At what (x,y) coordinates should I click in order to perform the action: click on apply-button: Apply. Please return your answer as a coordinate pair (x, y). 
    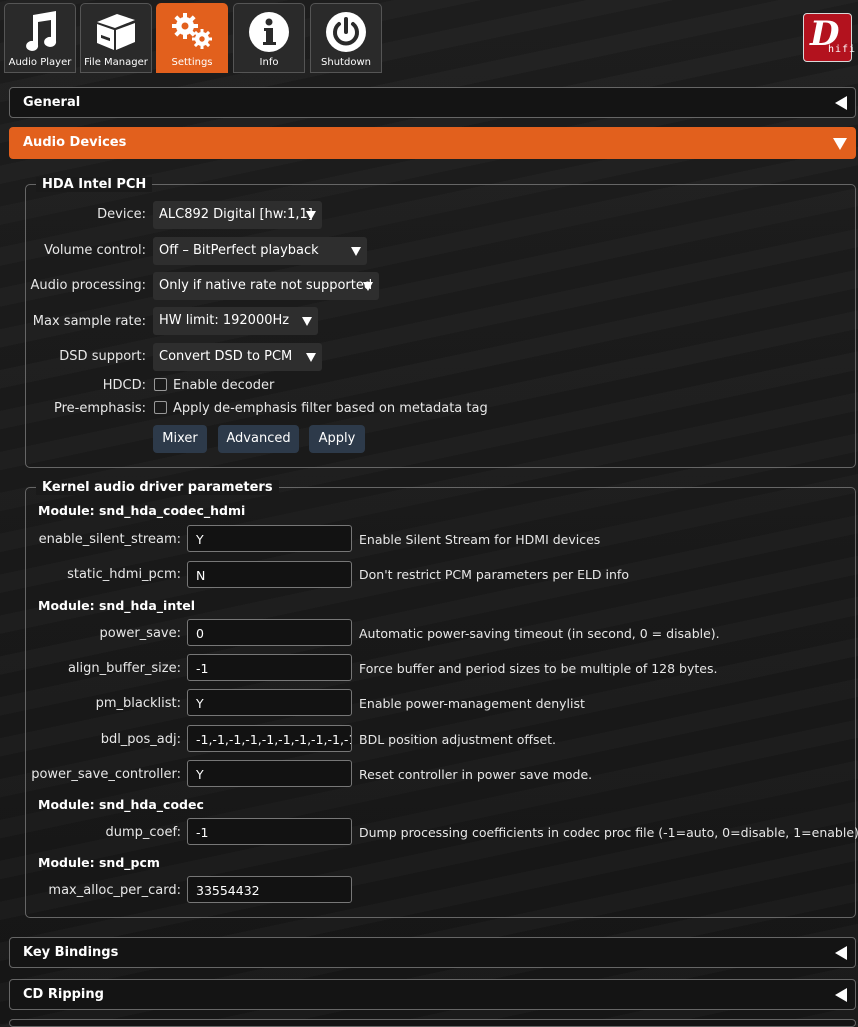
    Looking at the image, I should click on (337, 439).